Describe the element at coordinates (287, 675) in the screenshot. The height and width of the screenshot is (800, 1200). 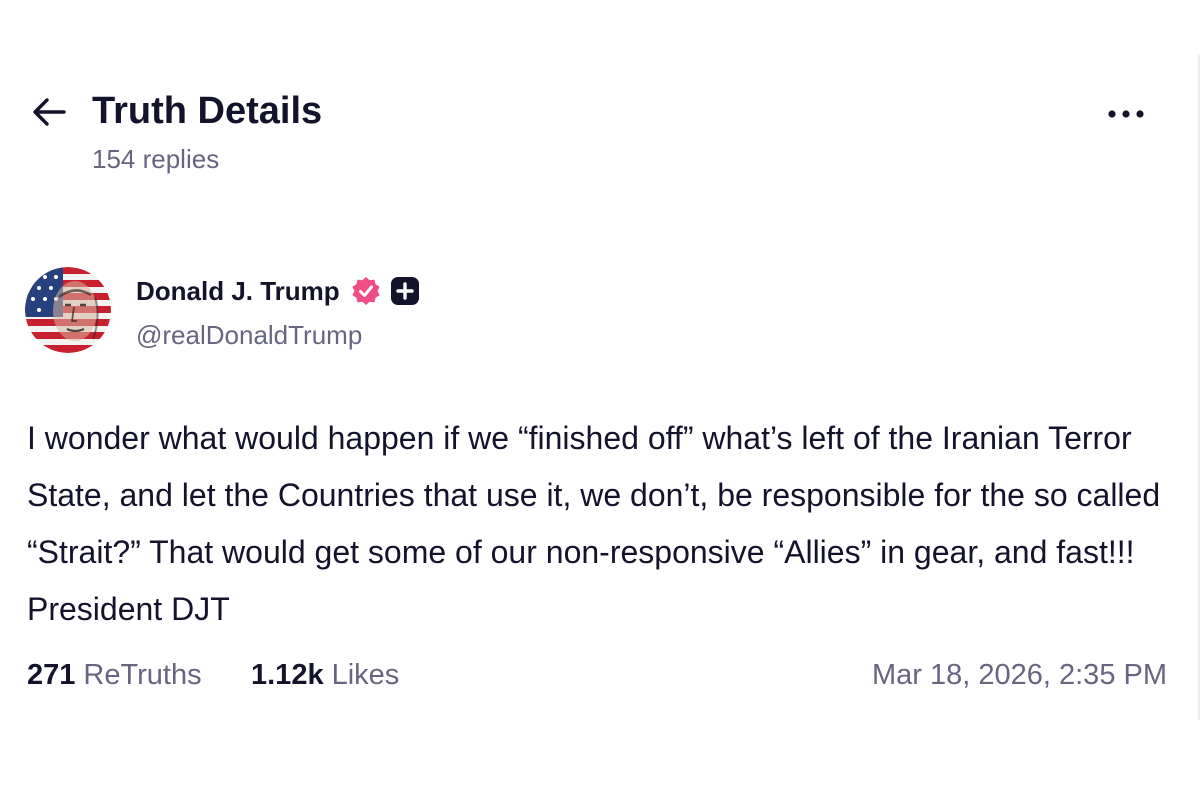
I see `likes-count: 1.12k` at that location.